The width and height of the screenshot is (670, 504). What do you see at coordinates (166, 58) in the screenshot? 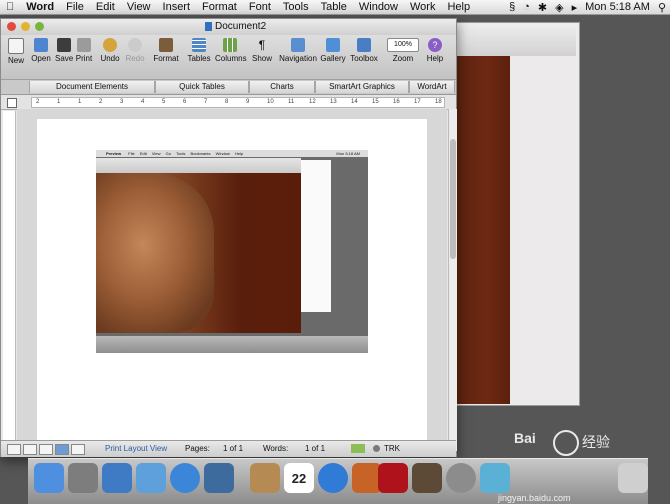
I see `format-label: Format` at bounding box center [166, 58].